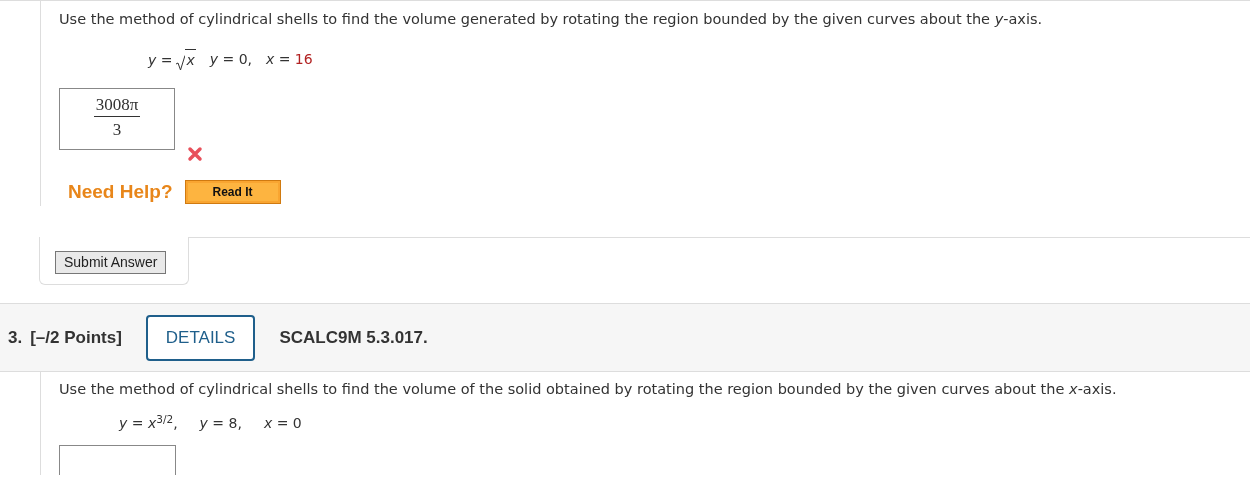 The width and height of the screenshot is (1250, 477). What do you see at coordinates (278, 59) in the screenshot?
I see `equation-term: x =` at bounding box center [278, 59].